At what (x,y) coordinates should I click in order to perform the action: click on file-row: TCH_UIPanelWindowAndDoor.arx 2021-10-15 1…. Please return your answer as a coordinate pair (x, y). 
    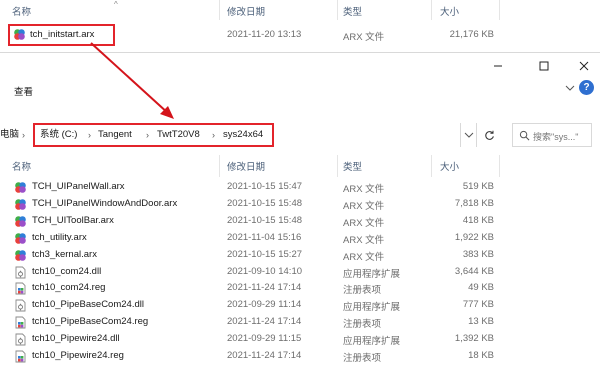
    Looking at the image, I should click on (300, 204).